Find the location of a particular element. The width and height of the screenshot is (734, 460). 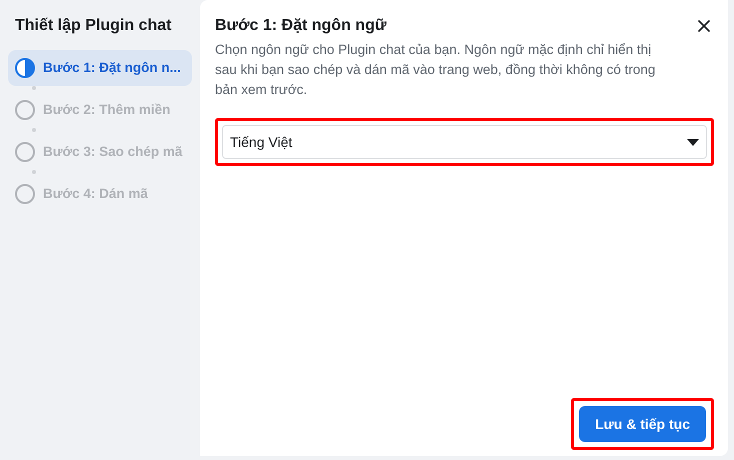

half-circle-icon is located at coordinates (25, 68).